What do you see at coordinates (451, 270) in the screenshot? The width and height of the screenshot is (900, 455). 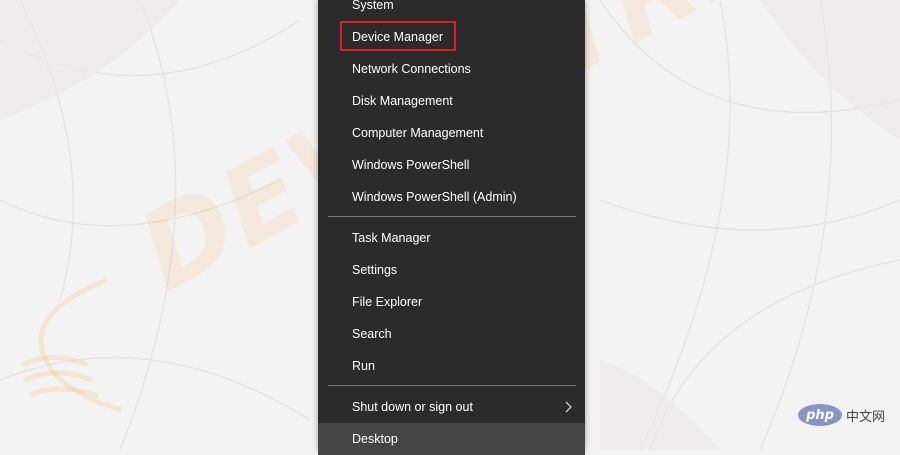 I see `menu-item-settings: Settings` at bounding box center [451, 270].